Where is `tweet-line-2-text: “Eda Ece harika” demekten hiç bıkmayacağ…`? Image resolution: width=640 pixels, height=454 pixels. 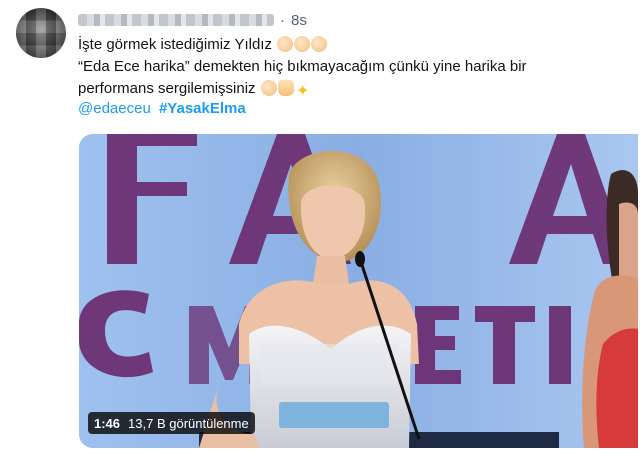 tweet-line-2-text: “Eda Ece harika” demekten hiç bıkmayacağ… is located at coordinates (302, 66).